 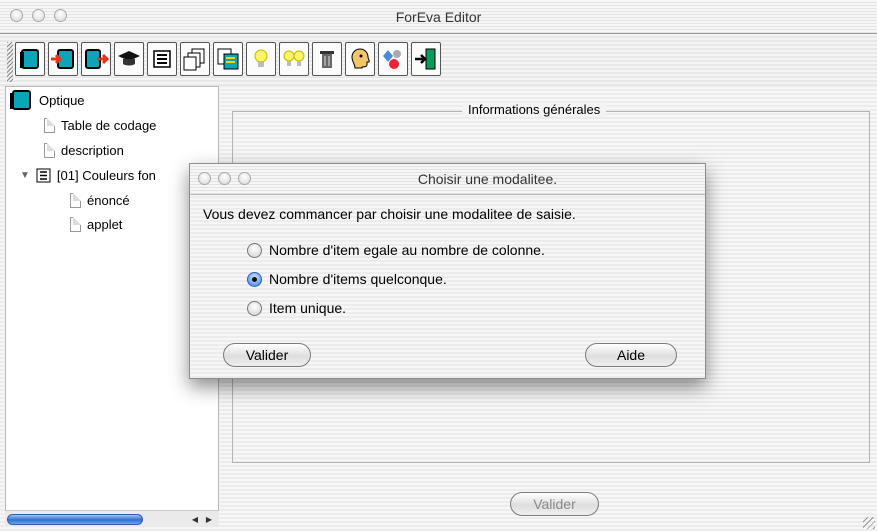 What do you see at coordinates (195, 519) in the screenshot?
I see `scroll-left-icon: ◀` at bounding box center [195, 519].